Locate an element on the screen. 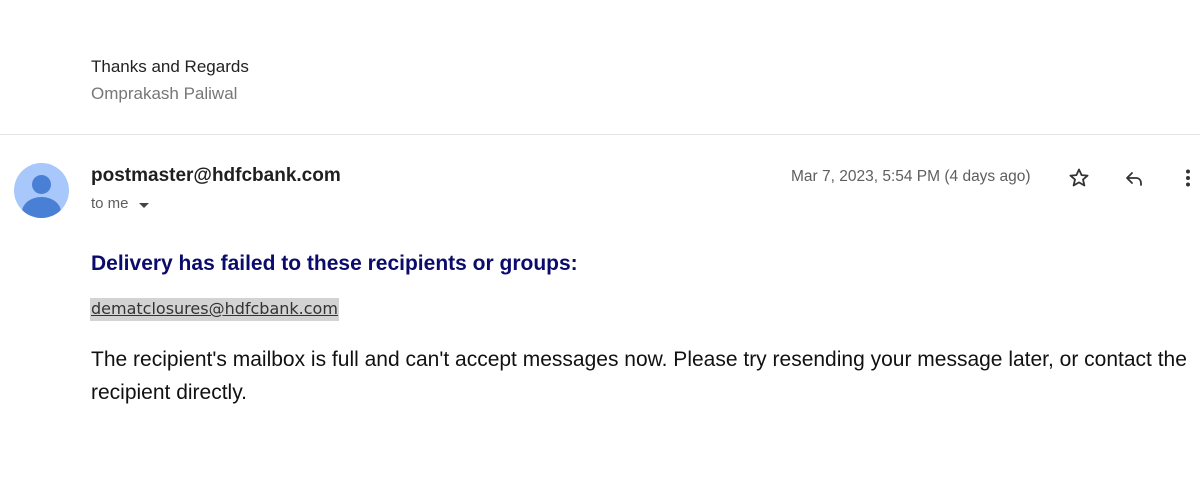 Image resolution: width=1200 pixels, height=481 pixels. failed-recipient-link: dematclosures@hdfcbank.com is located at coordinates (214, 309).